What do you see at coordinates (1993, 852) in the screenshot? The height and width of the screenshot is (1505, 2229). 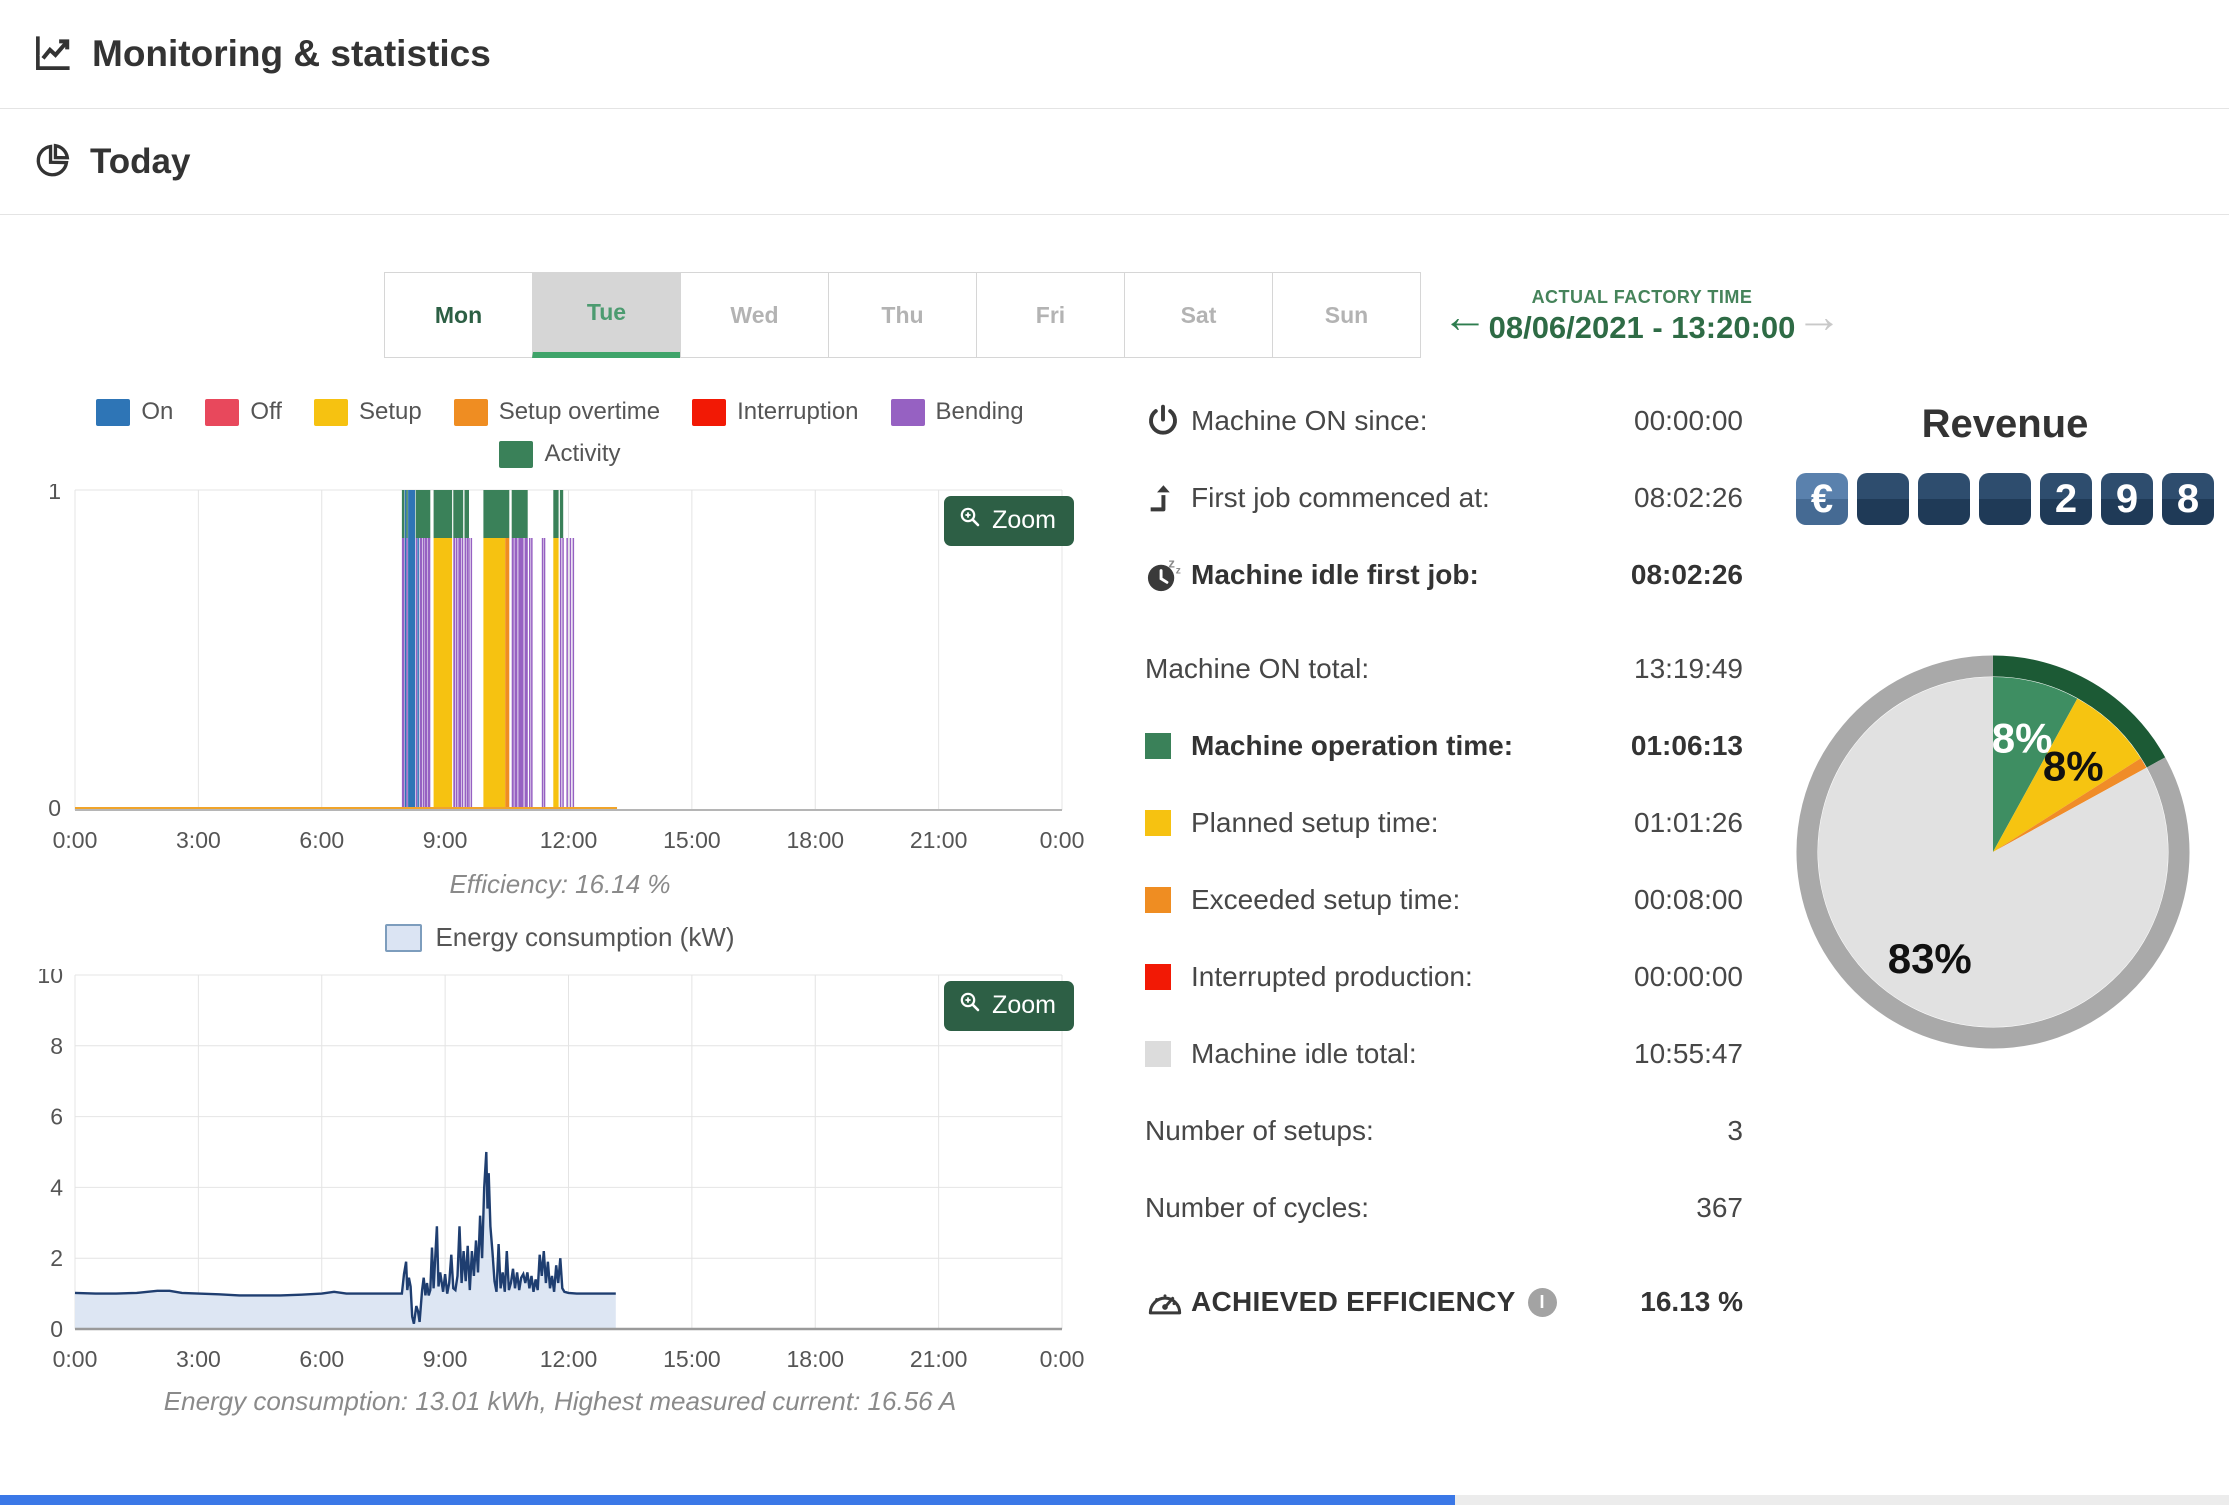 I see `time-distribution-pie: 8%8%83%` at bounding box center [1993, 852].